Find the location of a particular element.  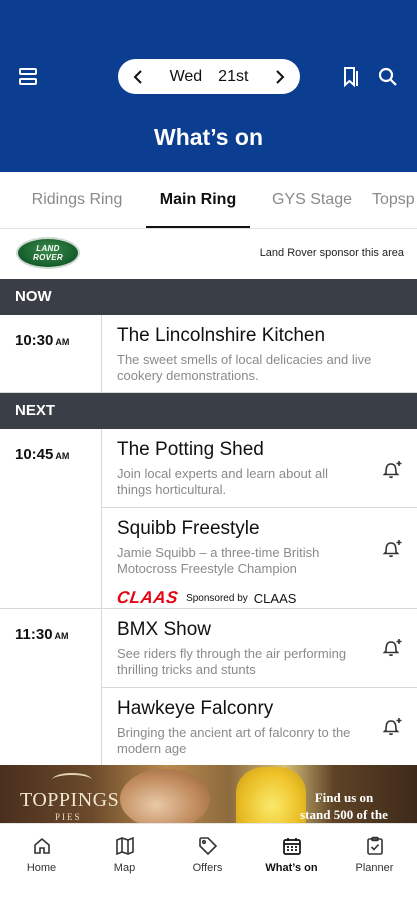

bookmark-icon is located at coordinates (351, 77).